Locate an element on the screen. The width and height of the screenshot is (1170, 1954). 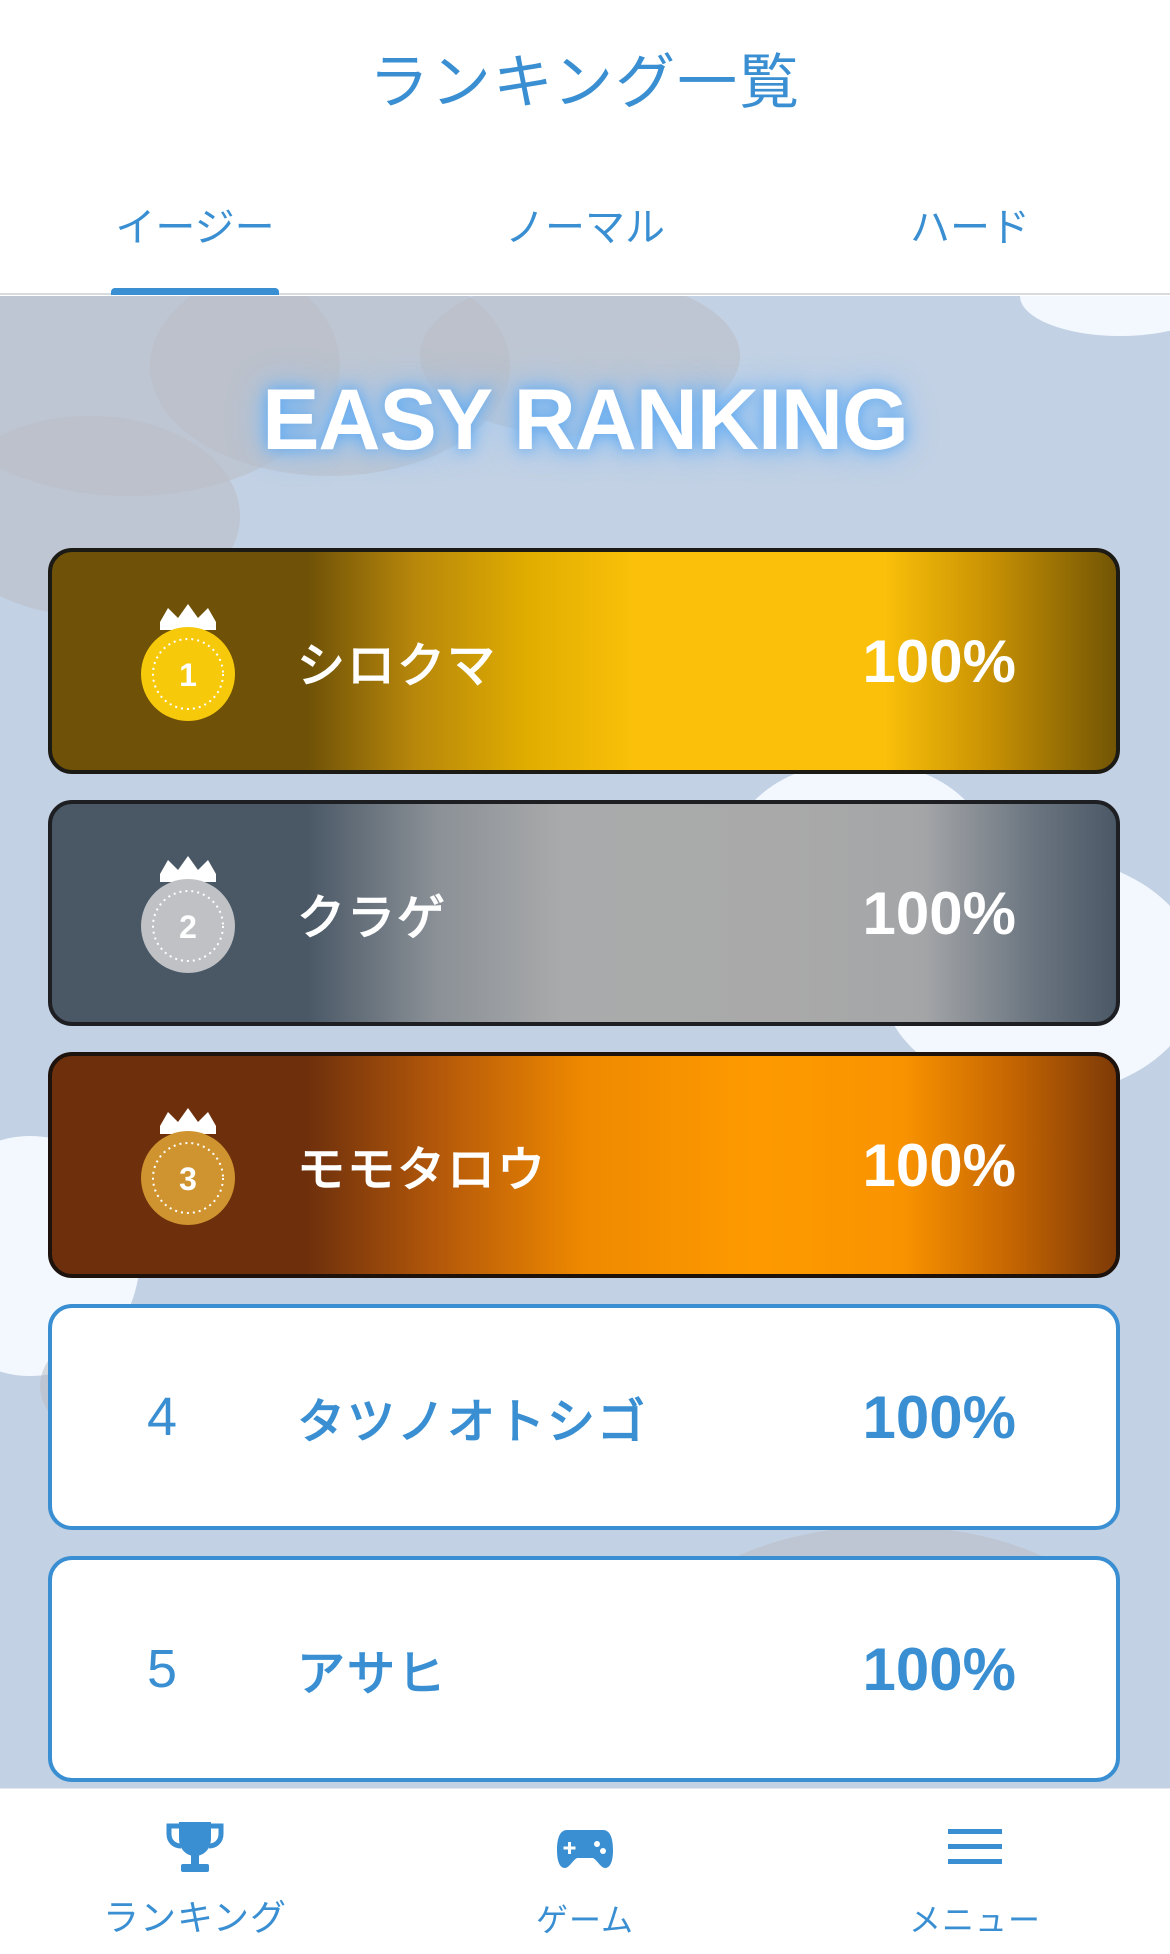
nav-game-label: ゲーム is located at coordinates (585, 1920).